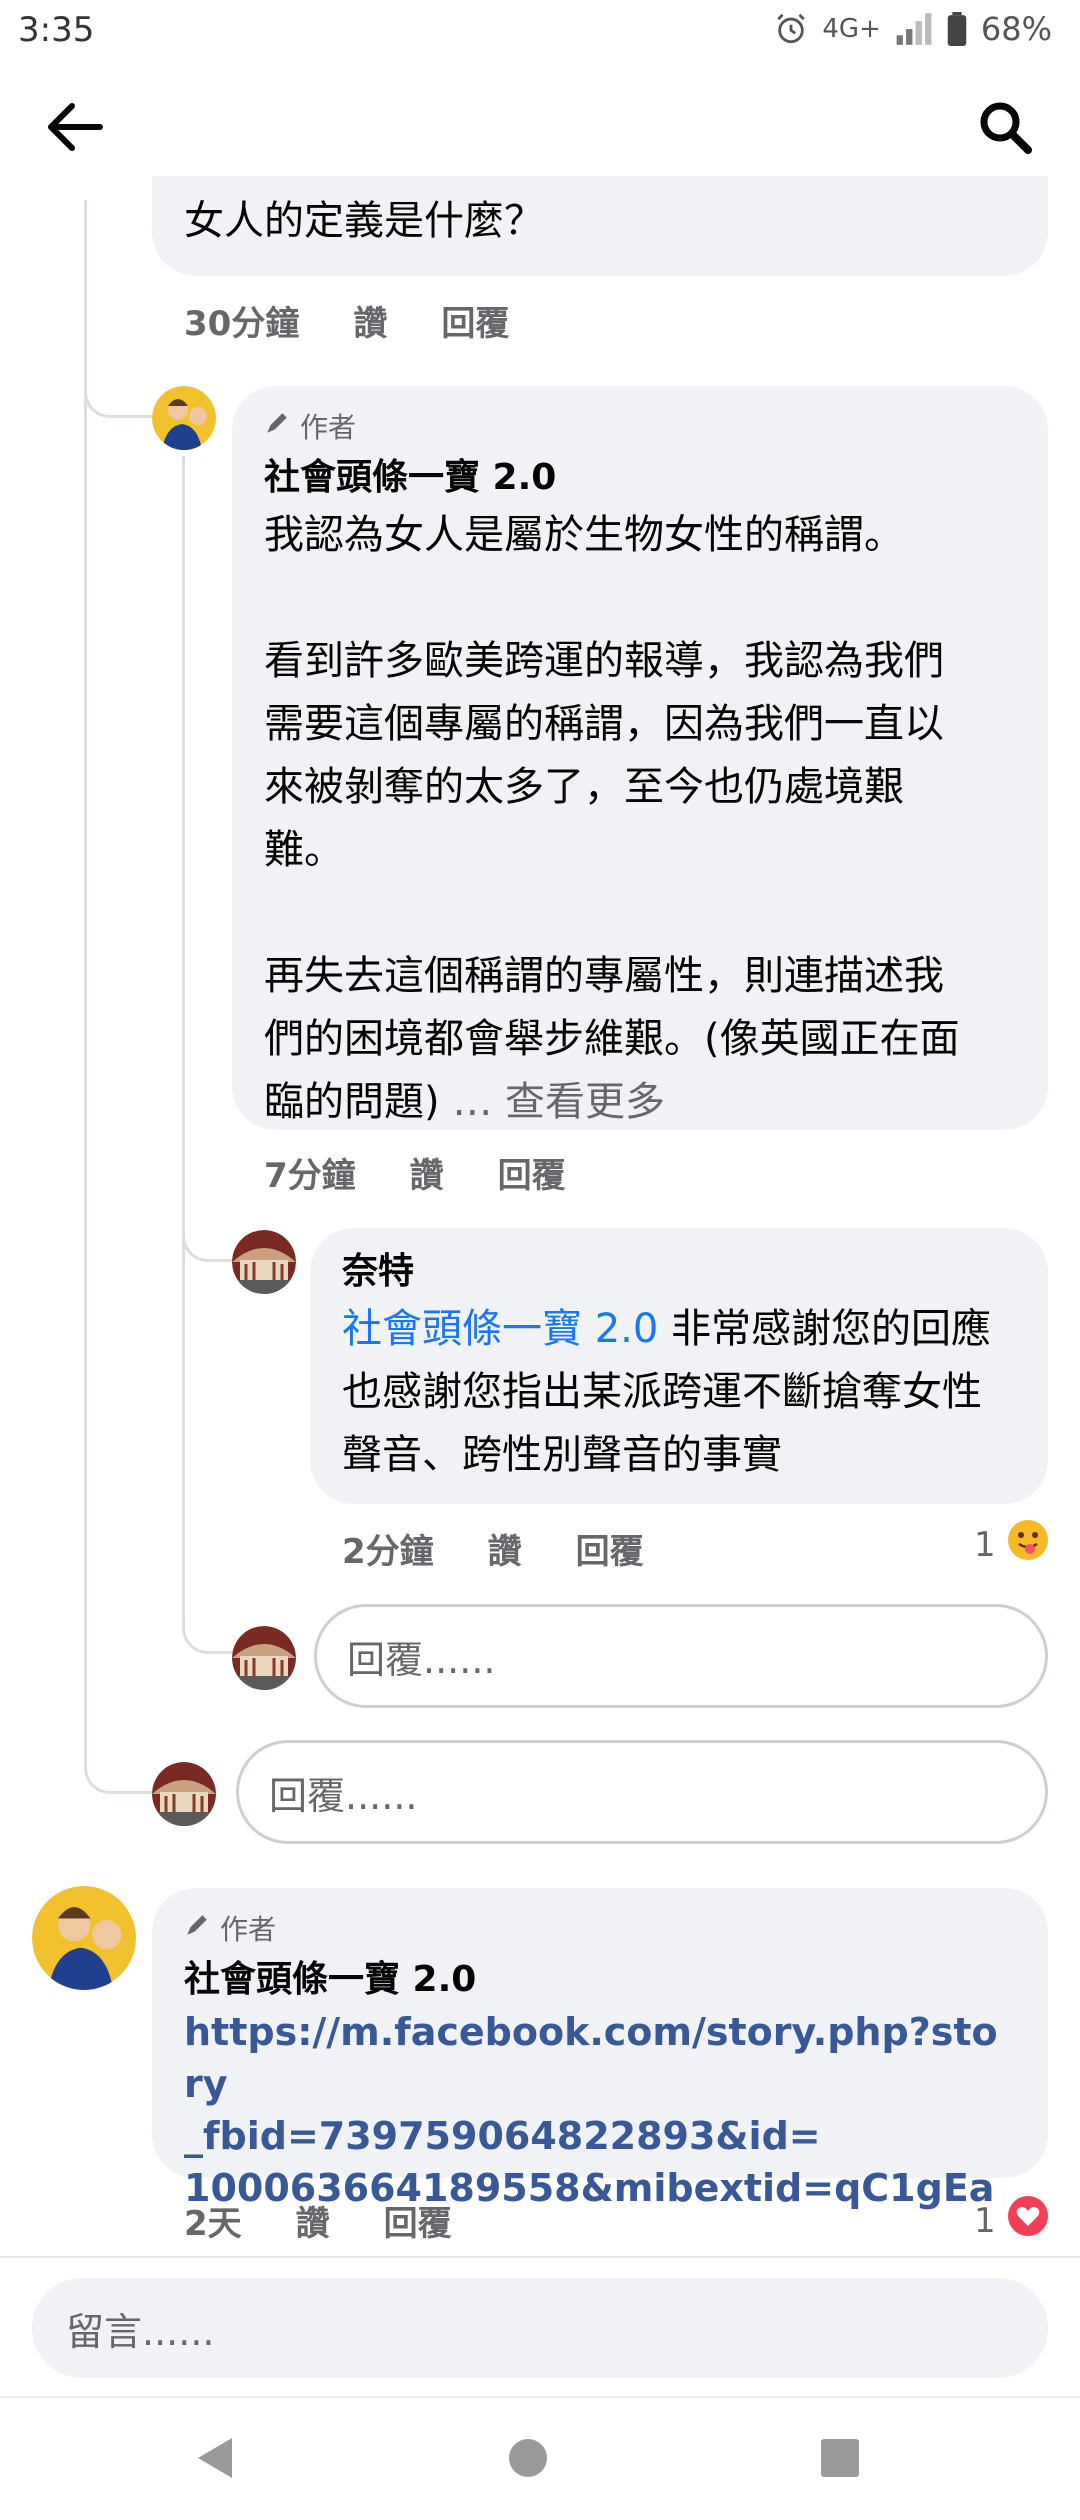 The width and height of the screenshot is (1080, 2520). I want to click on parent-comment-text: 女人的定義是什麼？, so click(364, 221).